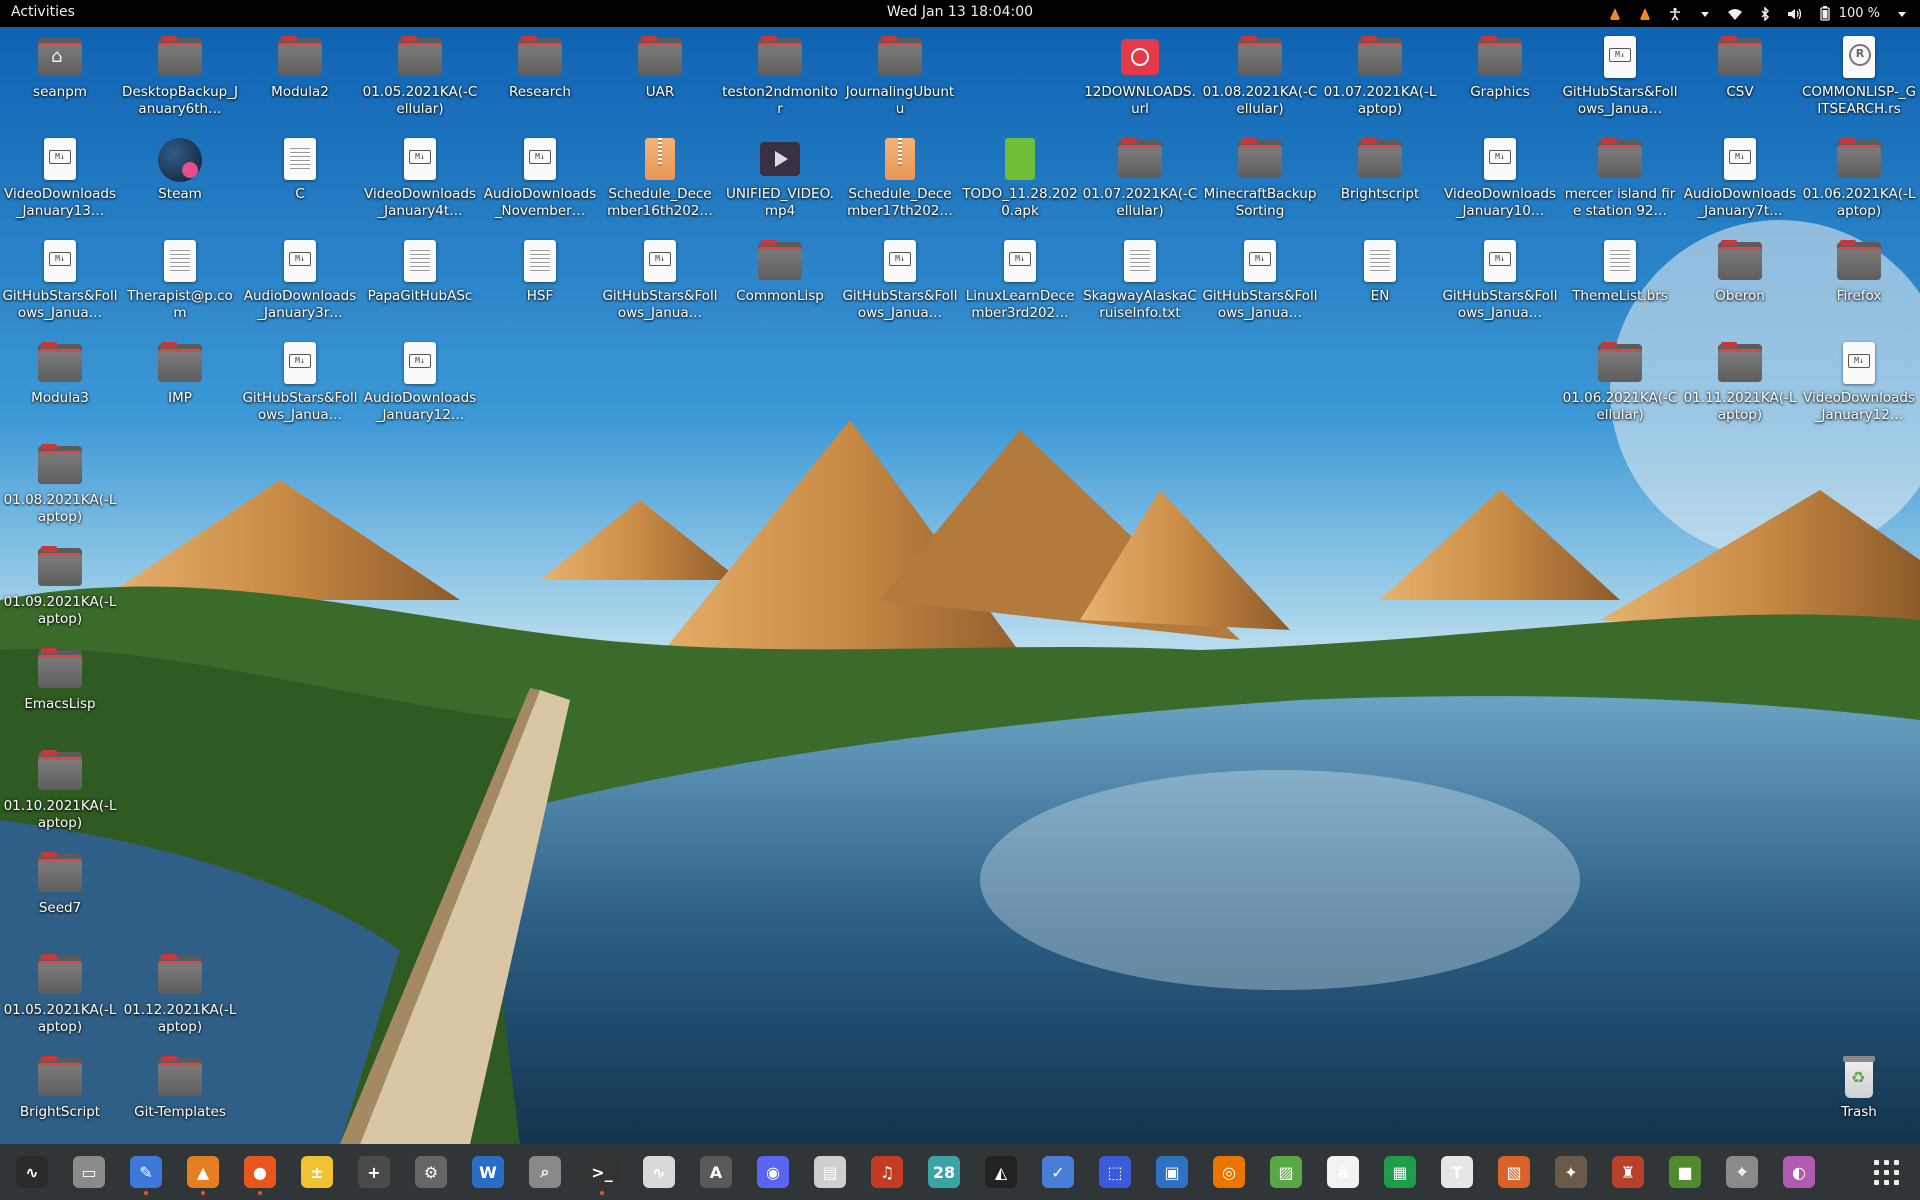 Image resolution: width=1920 pixels, height=1200 pixels. Describe the element at coordinates (431, 1172) in the screenshot. I see `dock-item-settings: ⚙` at that location.